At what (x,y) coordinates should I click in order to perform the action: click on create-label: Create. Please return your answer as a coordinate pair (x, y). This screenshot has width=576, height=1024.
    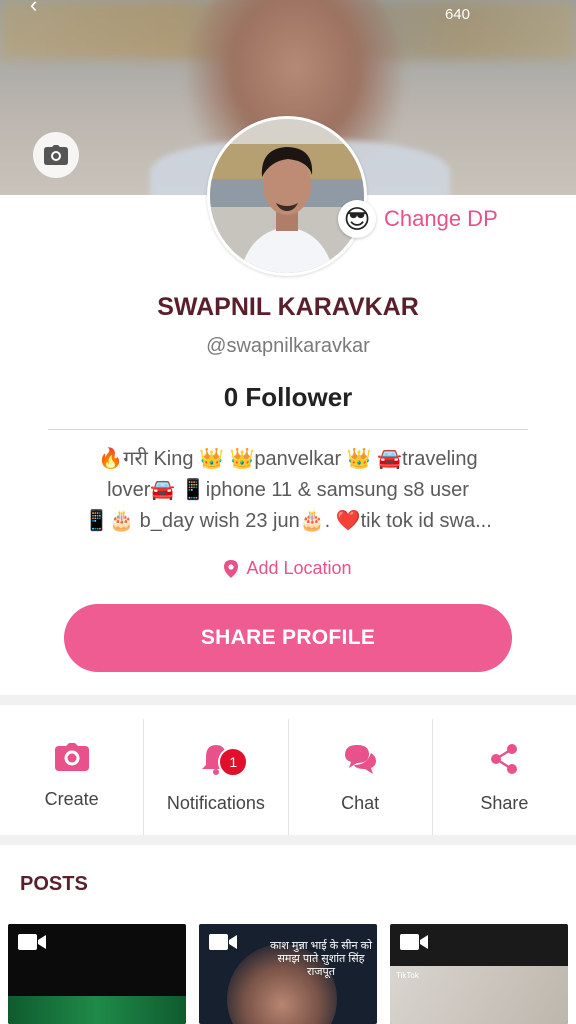
    Looking at the image, I should click on (71, 799).